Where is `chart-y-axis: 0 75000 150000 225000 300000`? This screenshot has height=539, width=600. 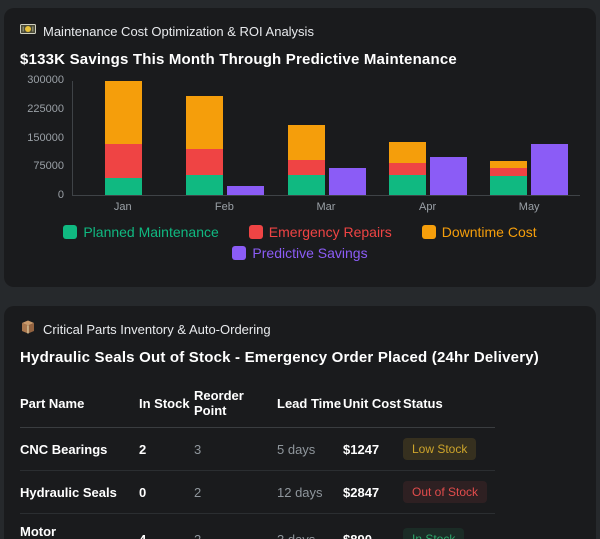
chart-y-axis: 0 75000 150000 225000 300000 is located at coordinates (46, 137).